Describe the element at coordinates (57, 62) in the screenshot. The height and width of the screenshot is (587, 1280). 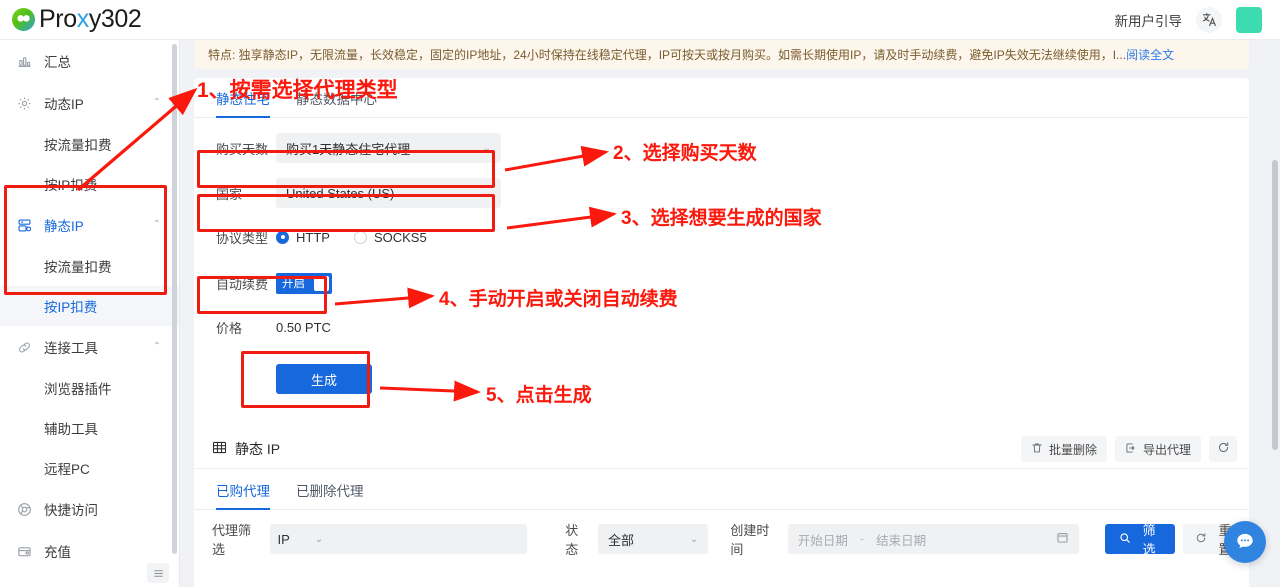
I see `sidebar-item-label: 汇总` at that location.